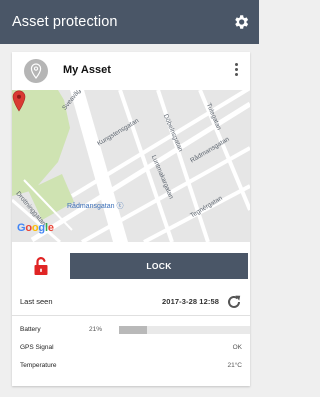  I want to click on asset-name: My Asset, so click(87, 70).